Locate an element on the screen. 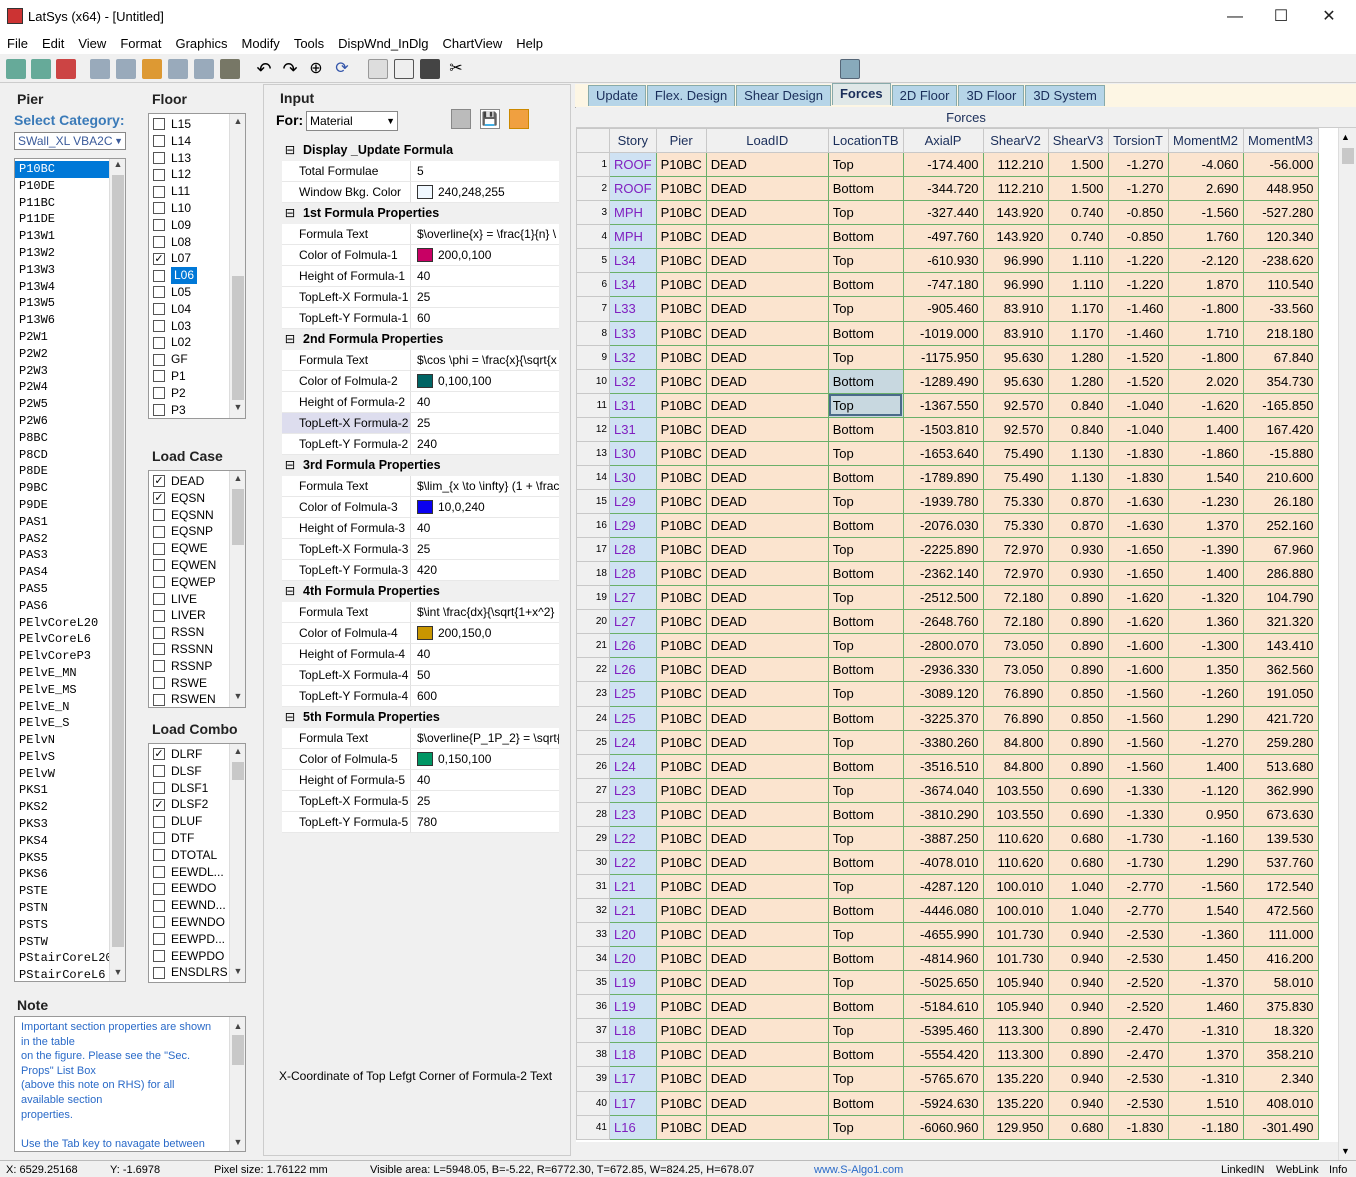  property-value: 60 is located at coordinates (484, 318).